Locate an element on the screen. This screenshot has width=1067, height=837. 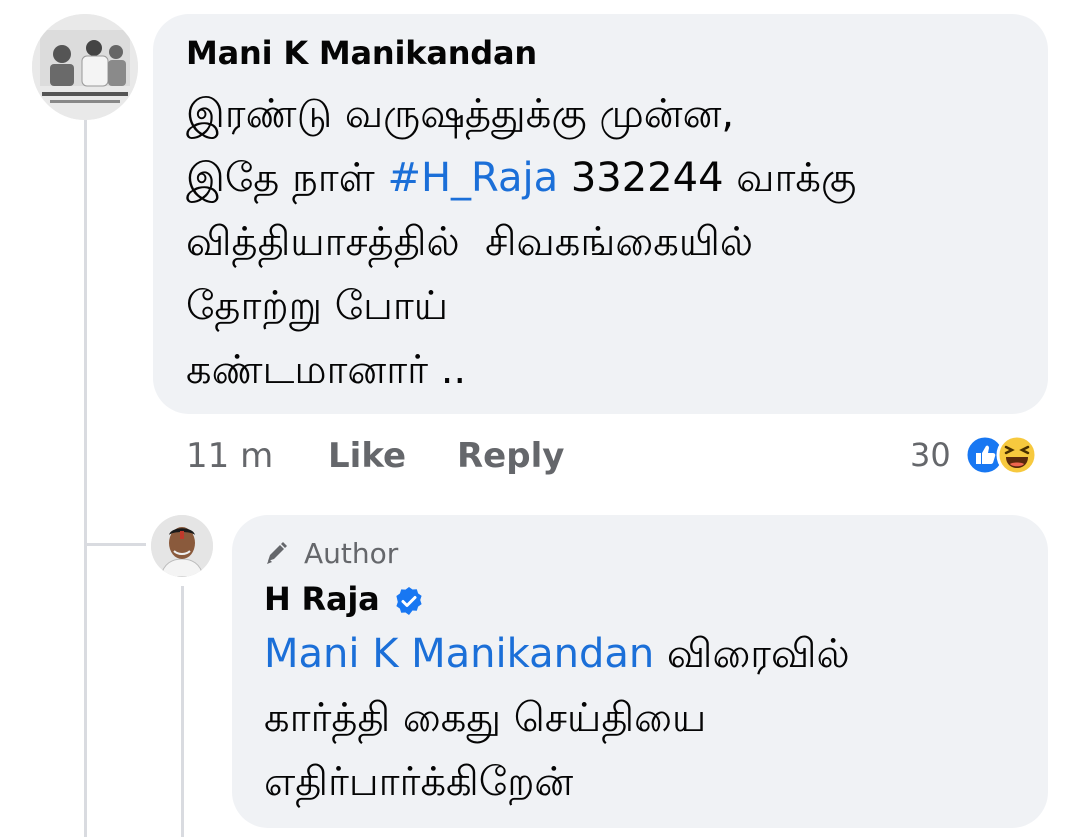
comment-timestamp: 11 m is located at coordinates (229, 456).